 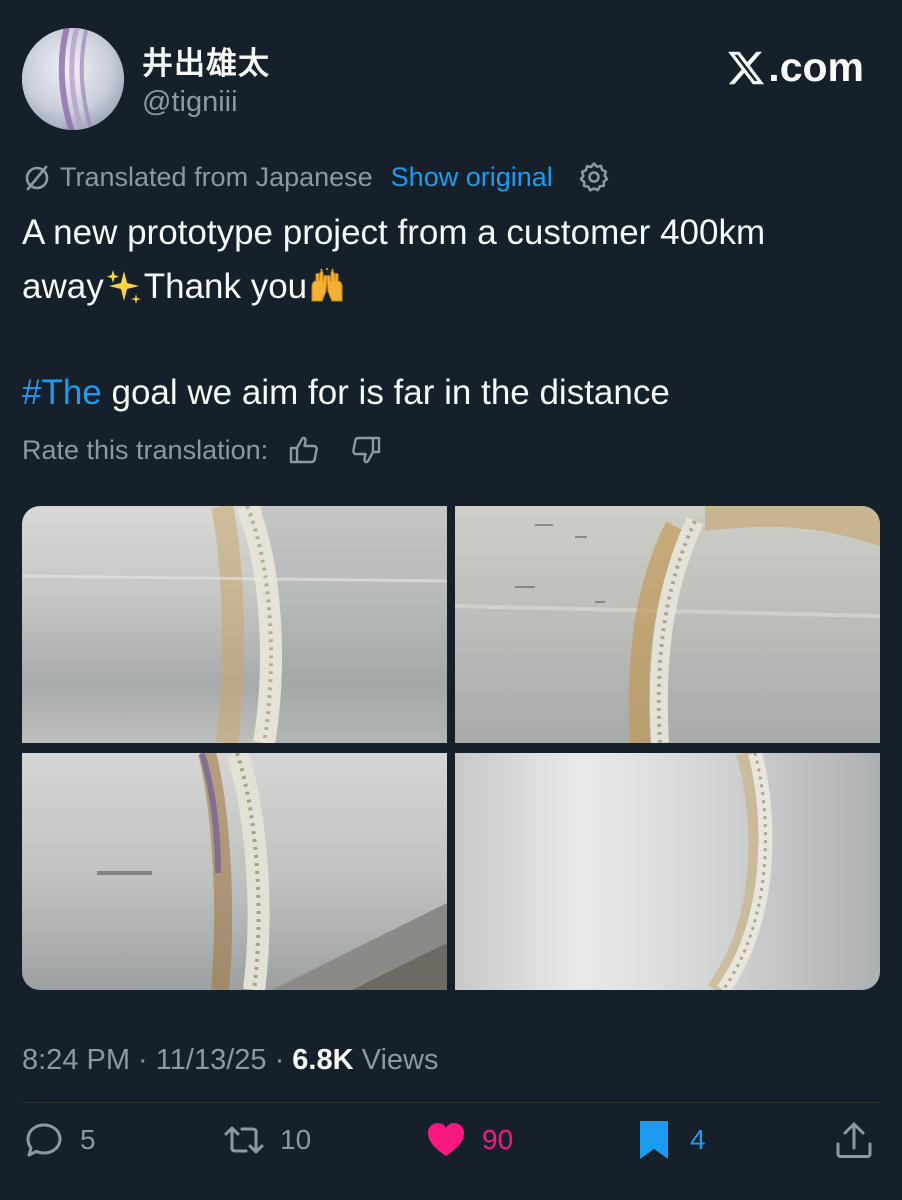 I want to click on hashtag-link: #The, so click(x=62, y=392).